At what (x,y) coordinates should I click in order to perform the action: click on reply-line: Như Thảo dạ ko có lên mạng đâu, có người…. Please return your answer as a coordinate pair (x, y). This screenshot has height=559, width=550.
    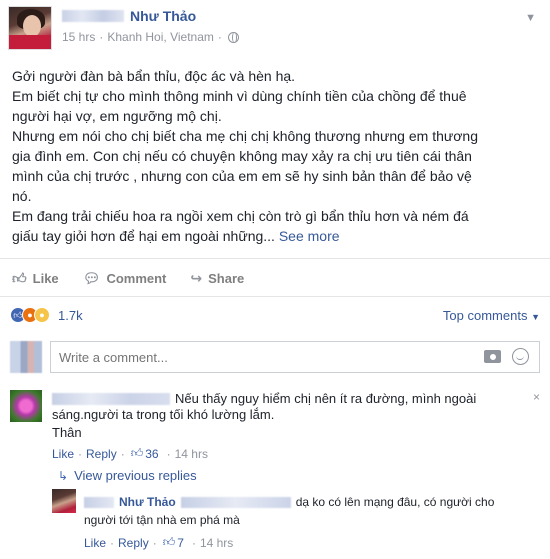
    Looking at the image, I should click on (289, 502).